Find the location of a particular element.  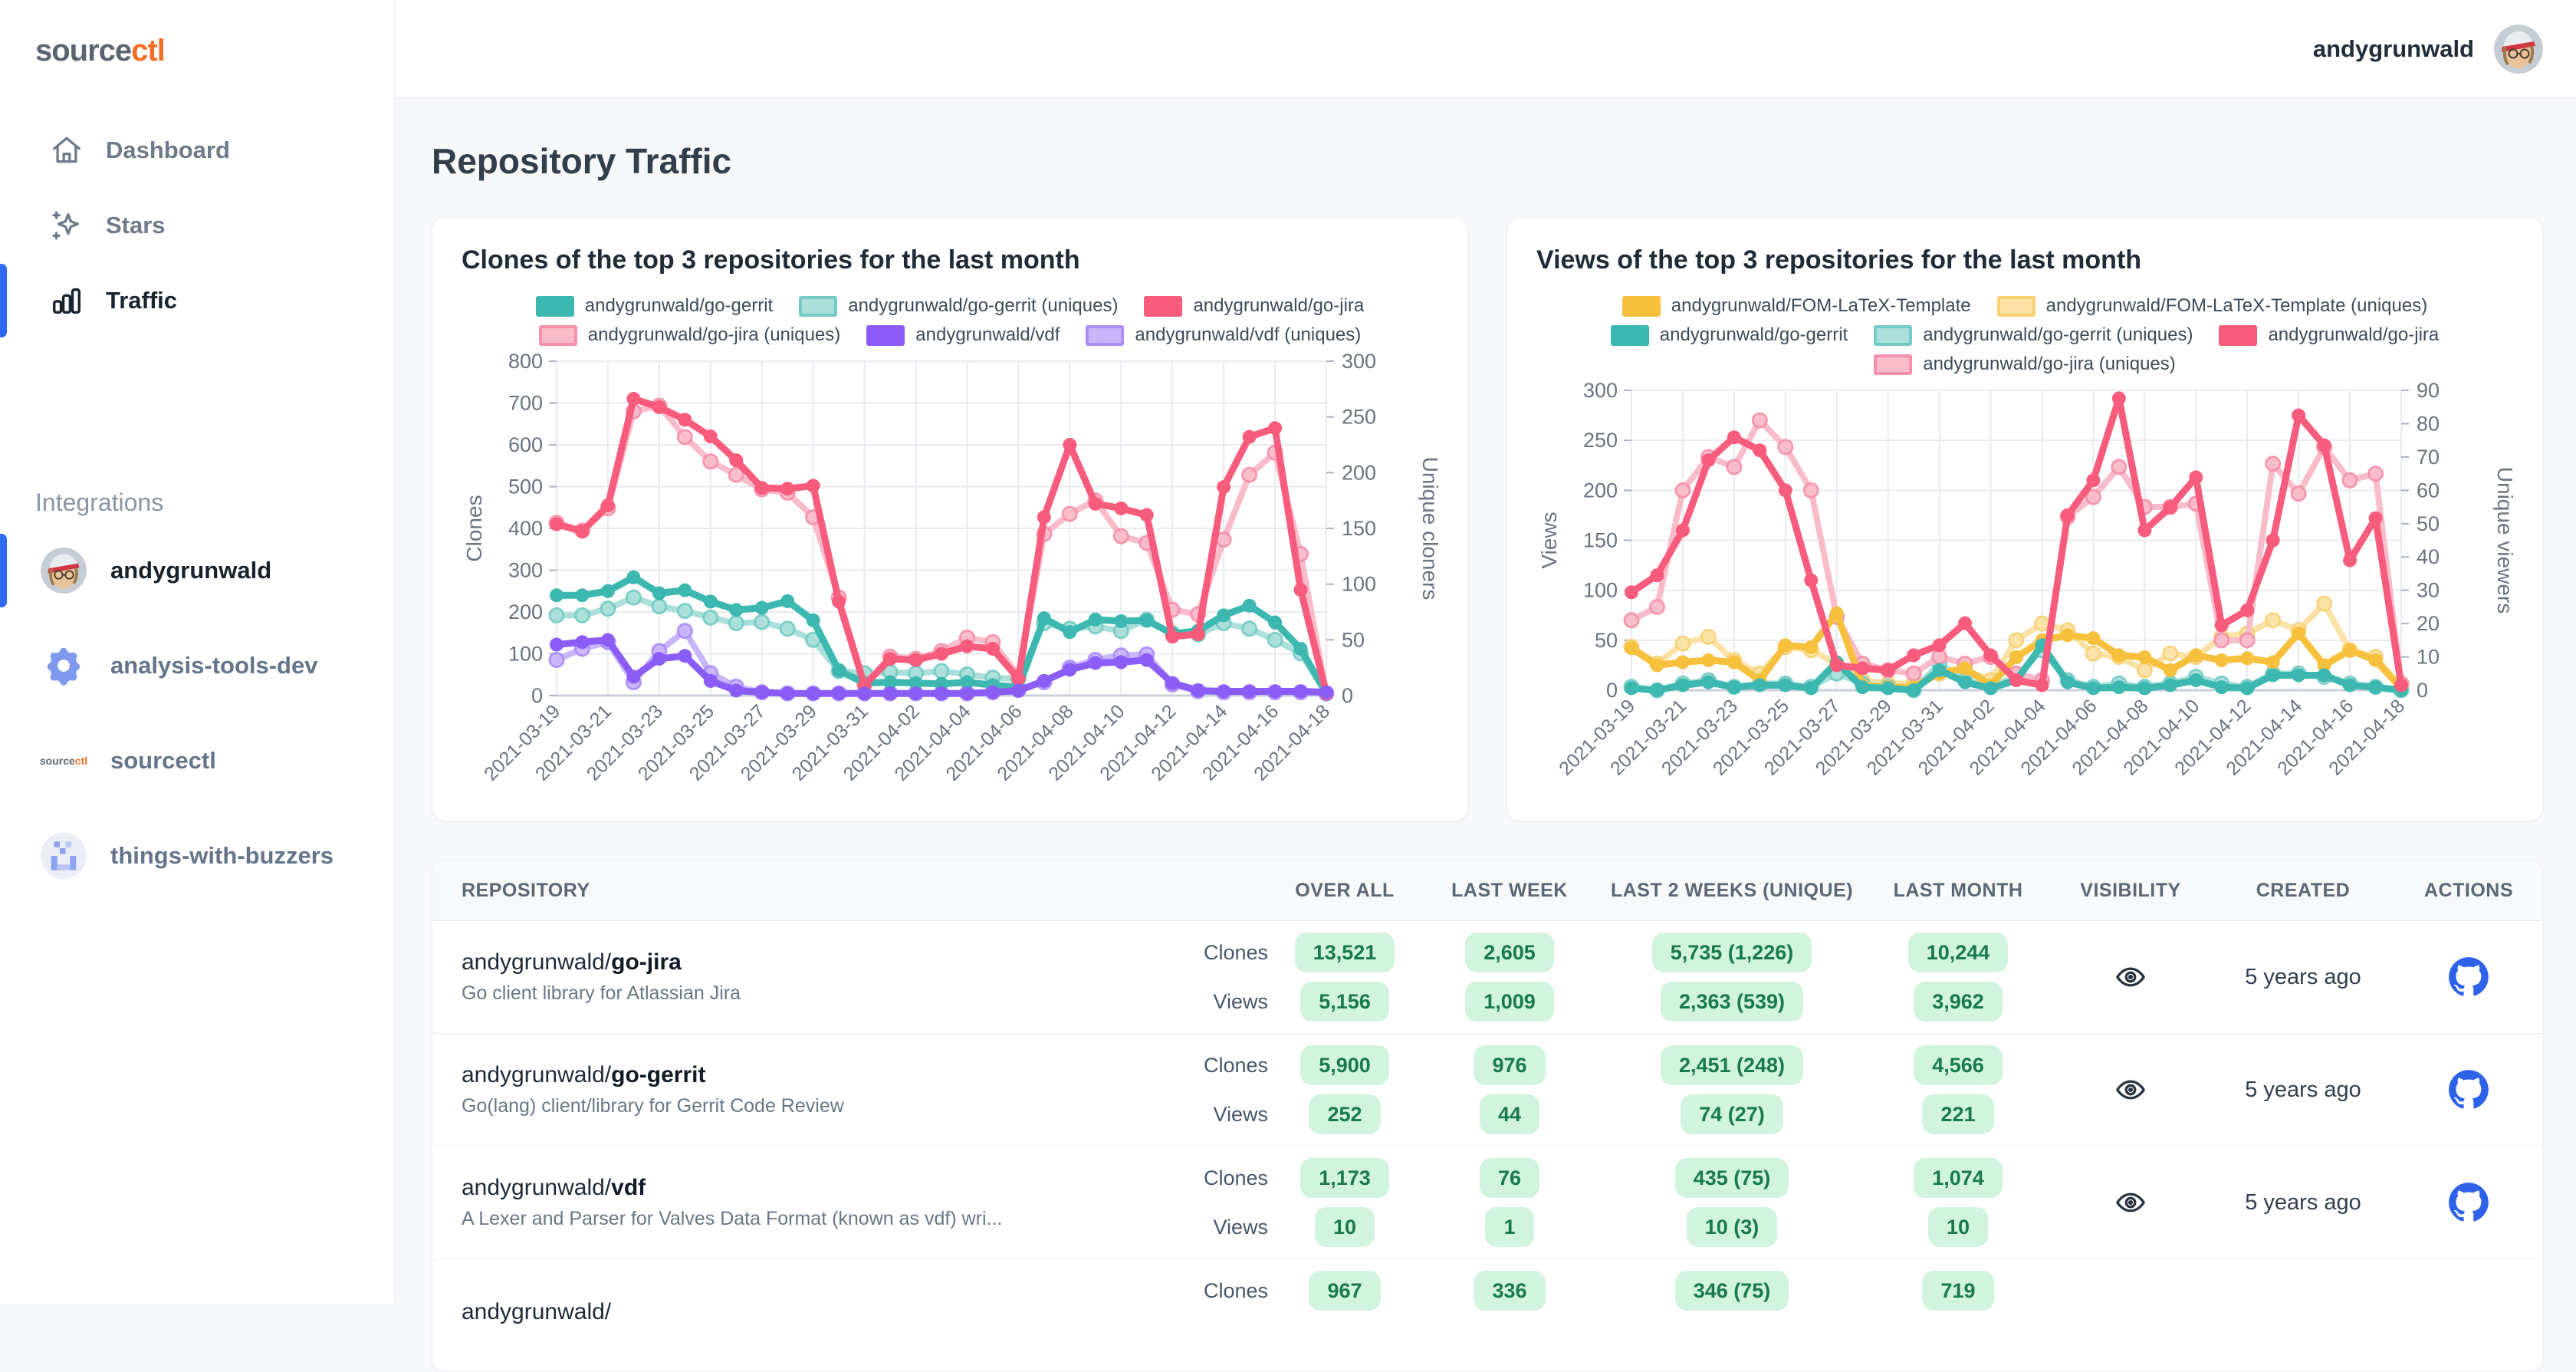

svg-text: 20 is located at coordinates (2428, 623).